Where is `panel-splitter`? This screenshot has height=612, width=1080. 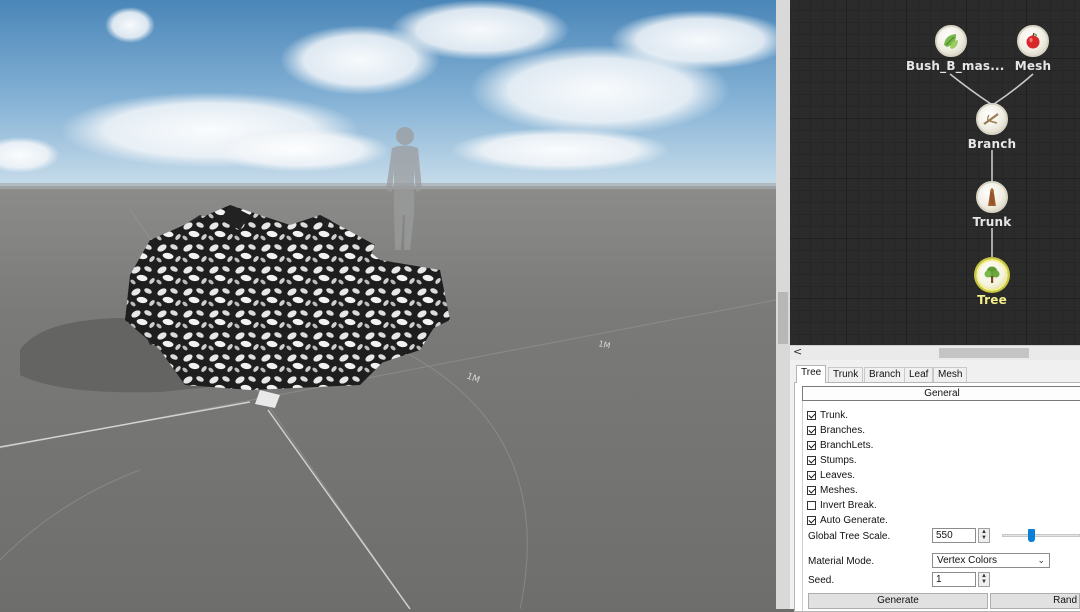 panel-splitter is located at coordinates (783, 304).